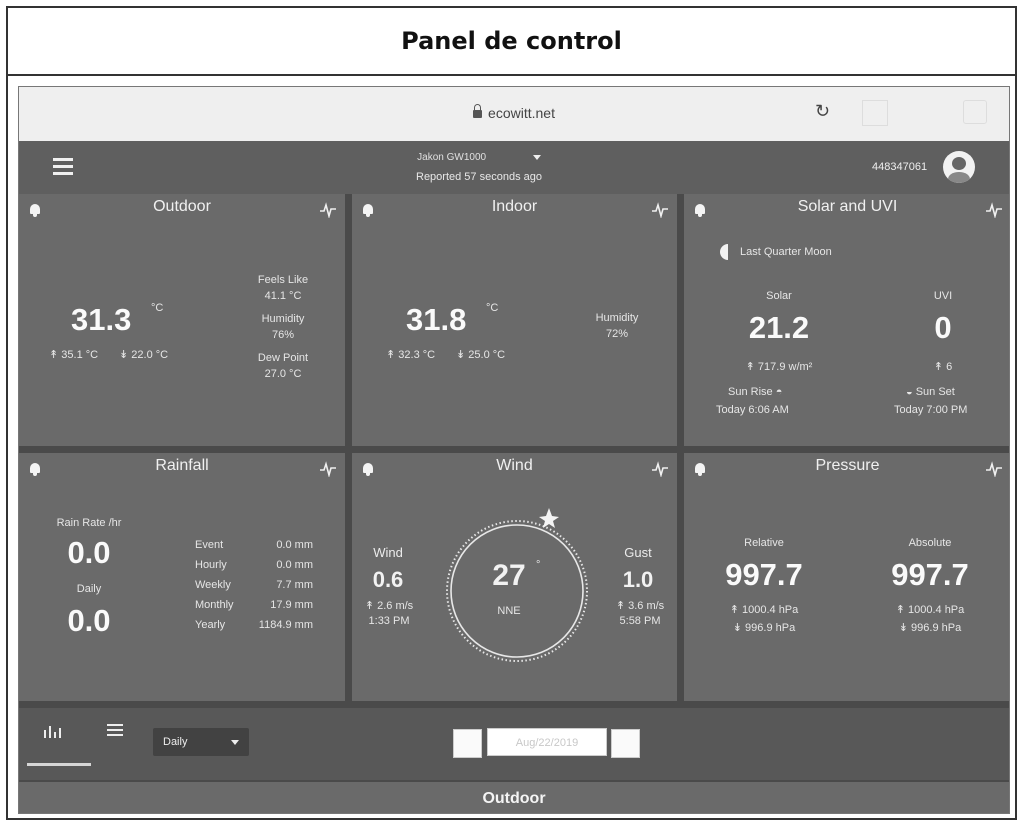 Image resolution: width=1023 pixels, height=826 pixels. I want to click on feels-like-value: 41.1 °C, so click(283, 296).